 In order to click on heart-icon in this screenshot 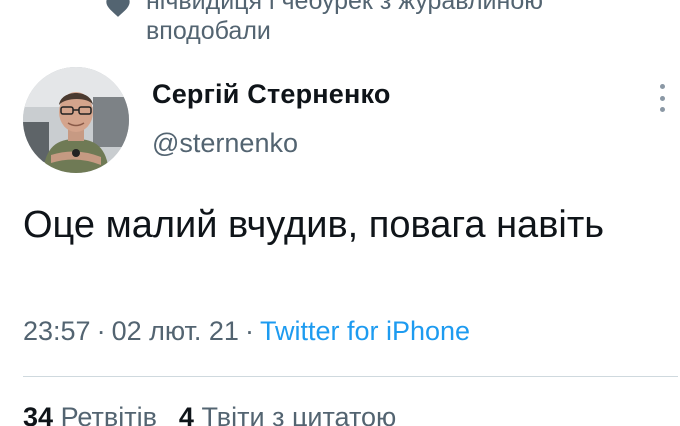, I will do `click(118, 8)`.